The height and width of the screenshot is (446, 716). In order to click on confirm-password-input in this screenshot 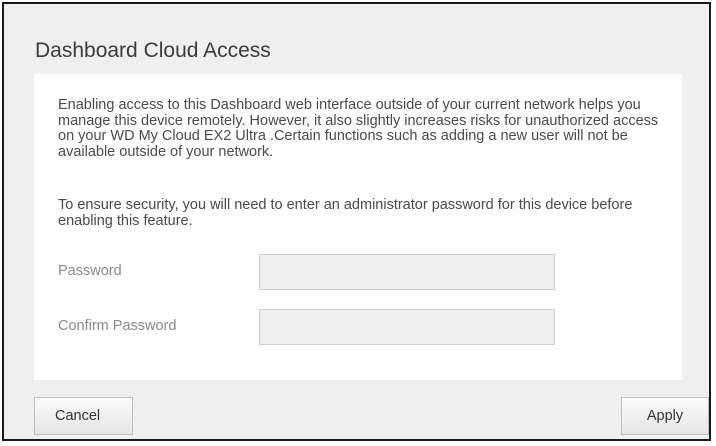, I will do `click(407, 327)`.